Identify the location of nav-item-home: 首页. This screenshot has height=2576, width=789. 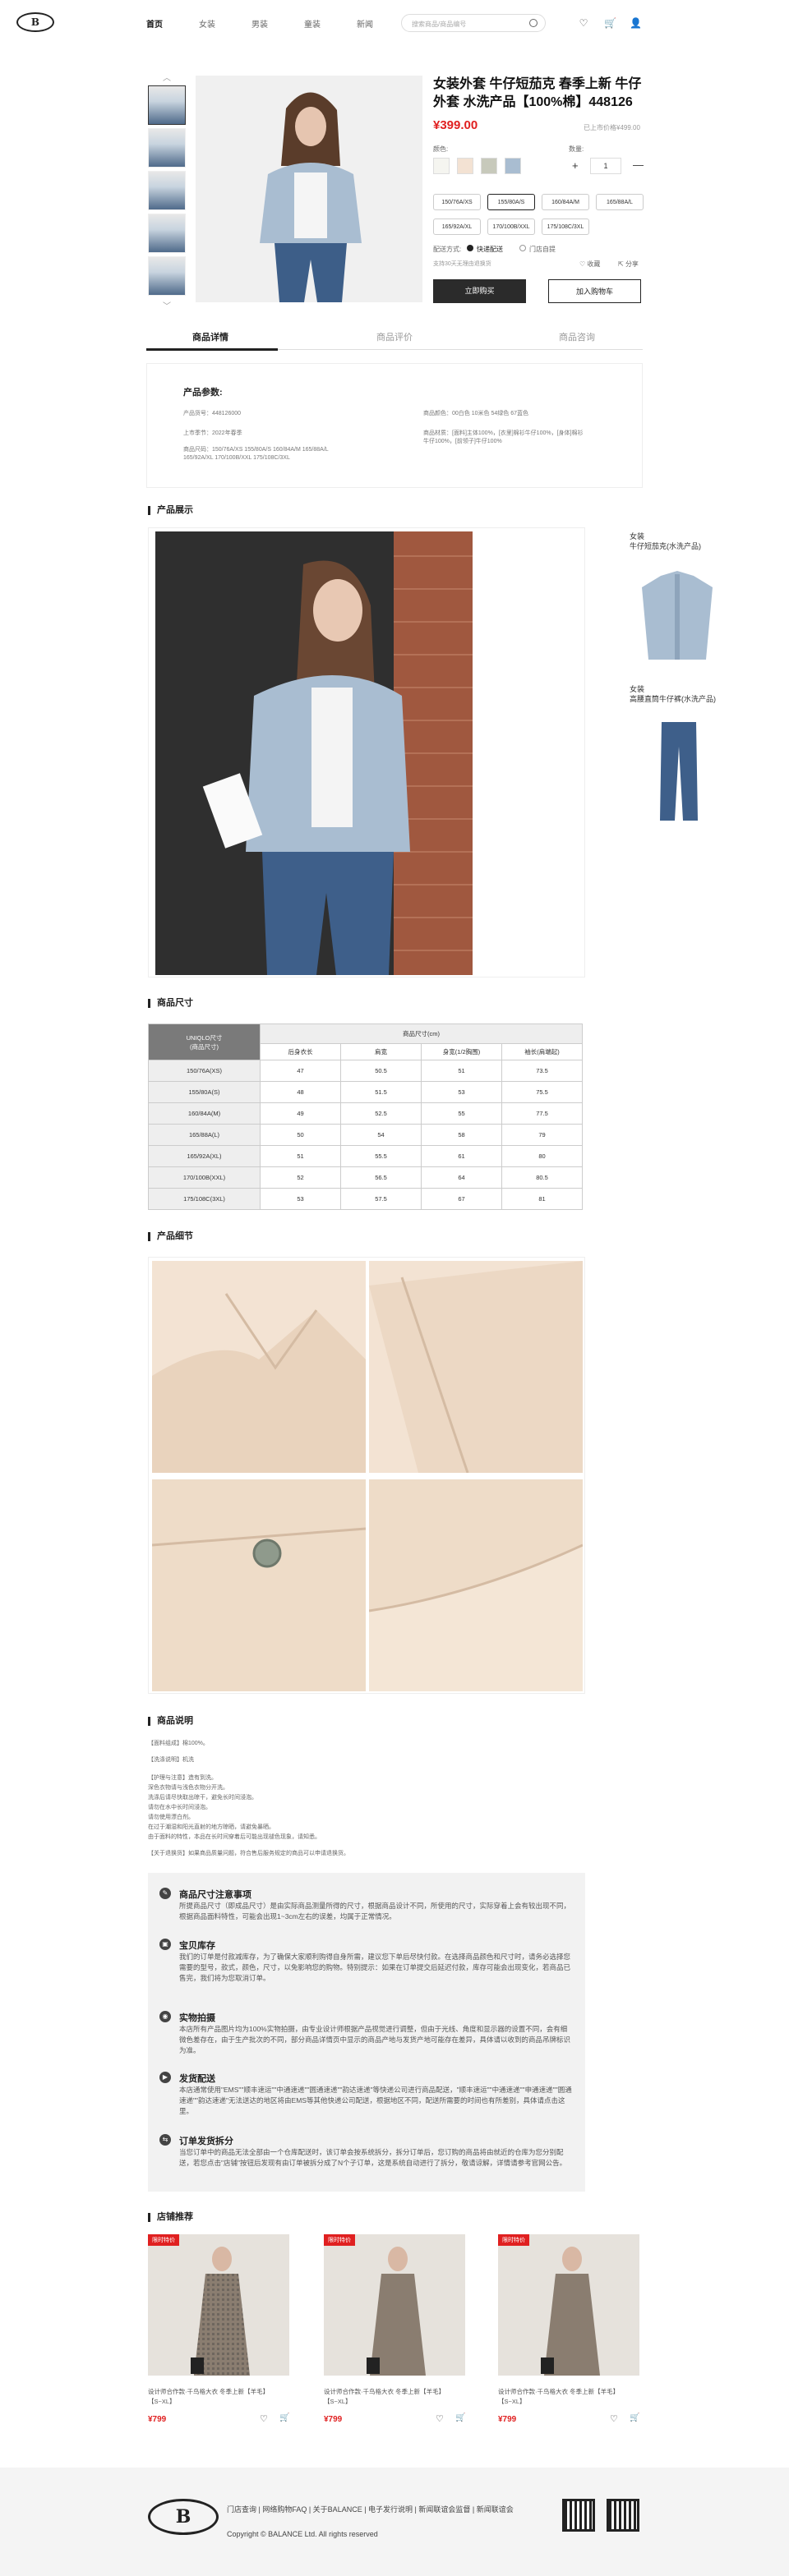
(154, 23).